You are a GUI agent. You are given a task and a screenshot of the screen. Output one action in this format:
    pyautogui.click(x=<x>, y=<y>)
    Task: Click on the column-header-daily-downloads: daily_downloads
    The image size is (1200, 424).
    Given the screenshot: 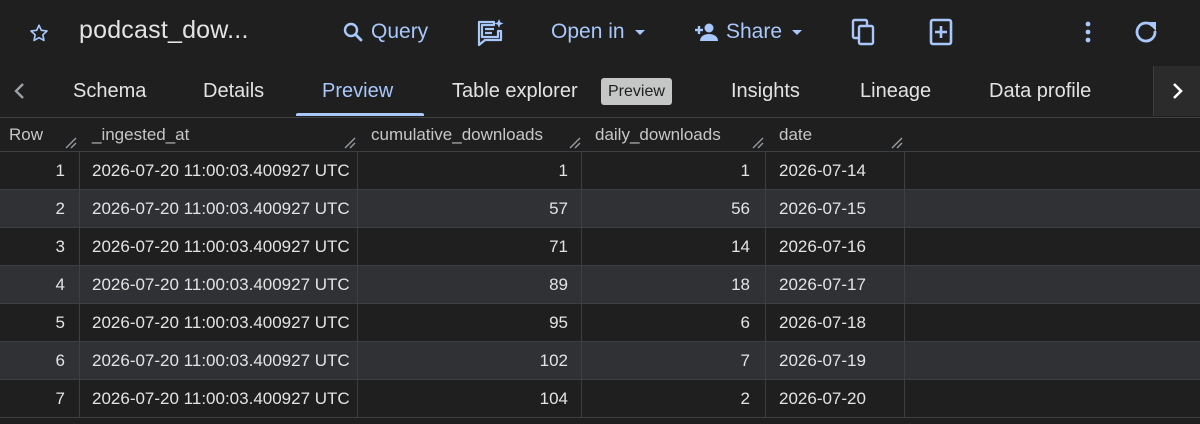 What is the action you would take?
    pyautogui.click(x=658, y=134)
    